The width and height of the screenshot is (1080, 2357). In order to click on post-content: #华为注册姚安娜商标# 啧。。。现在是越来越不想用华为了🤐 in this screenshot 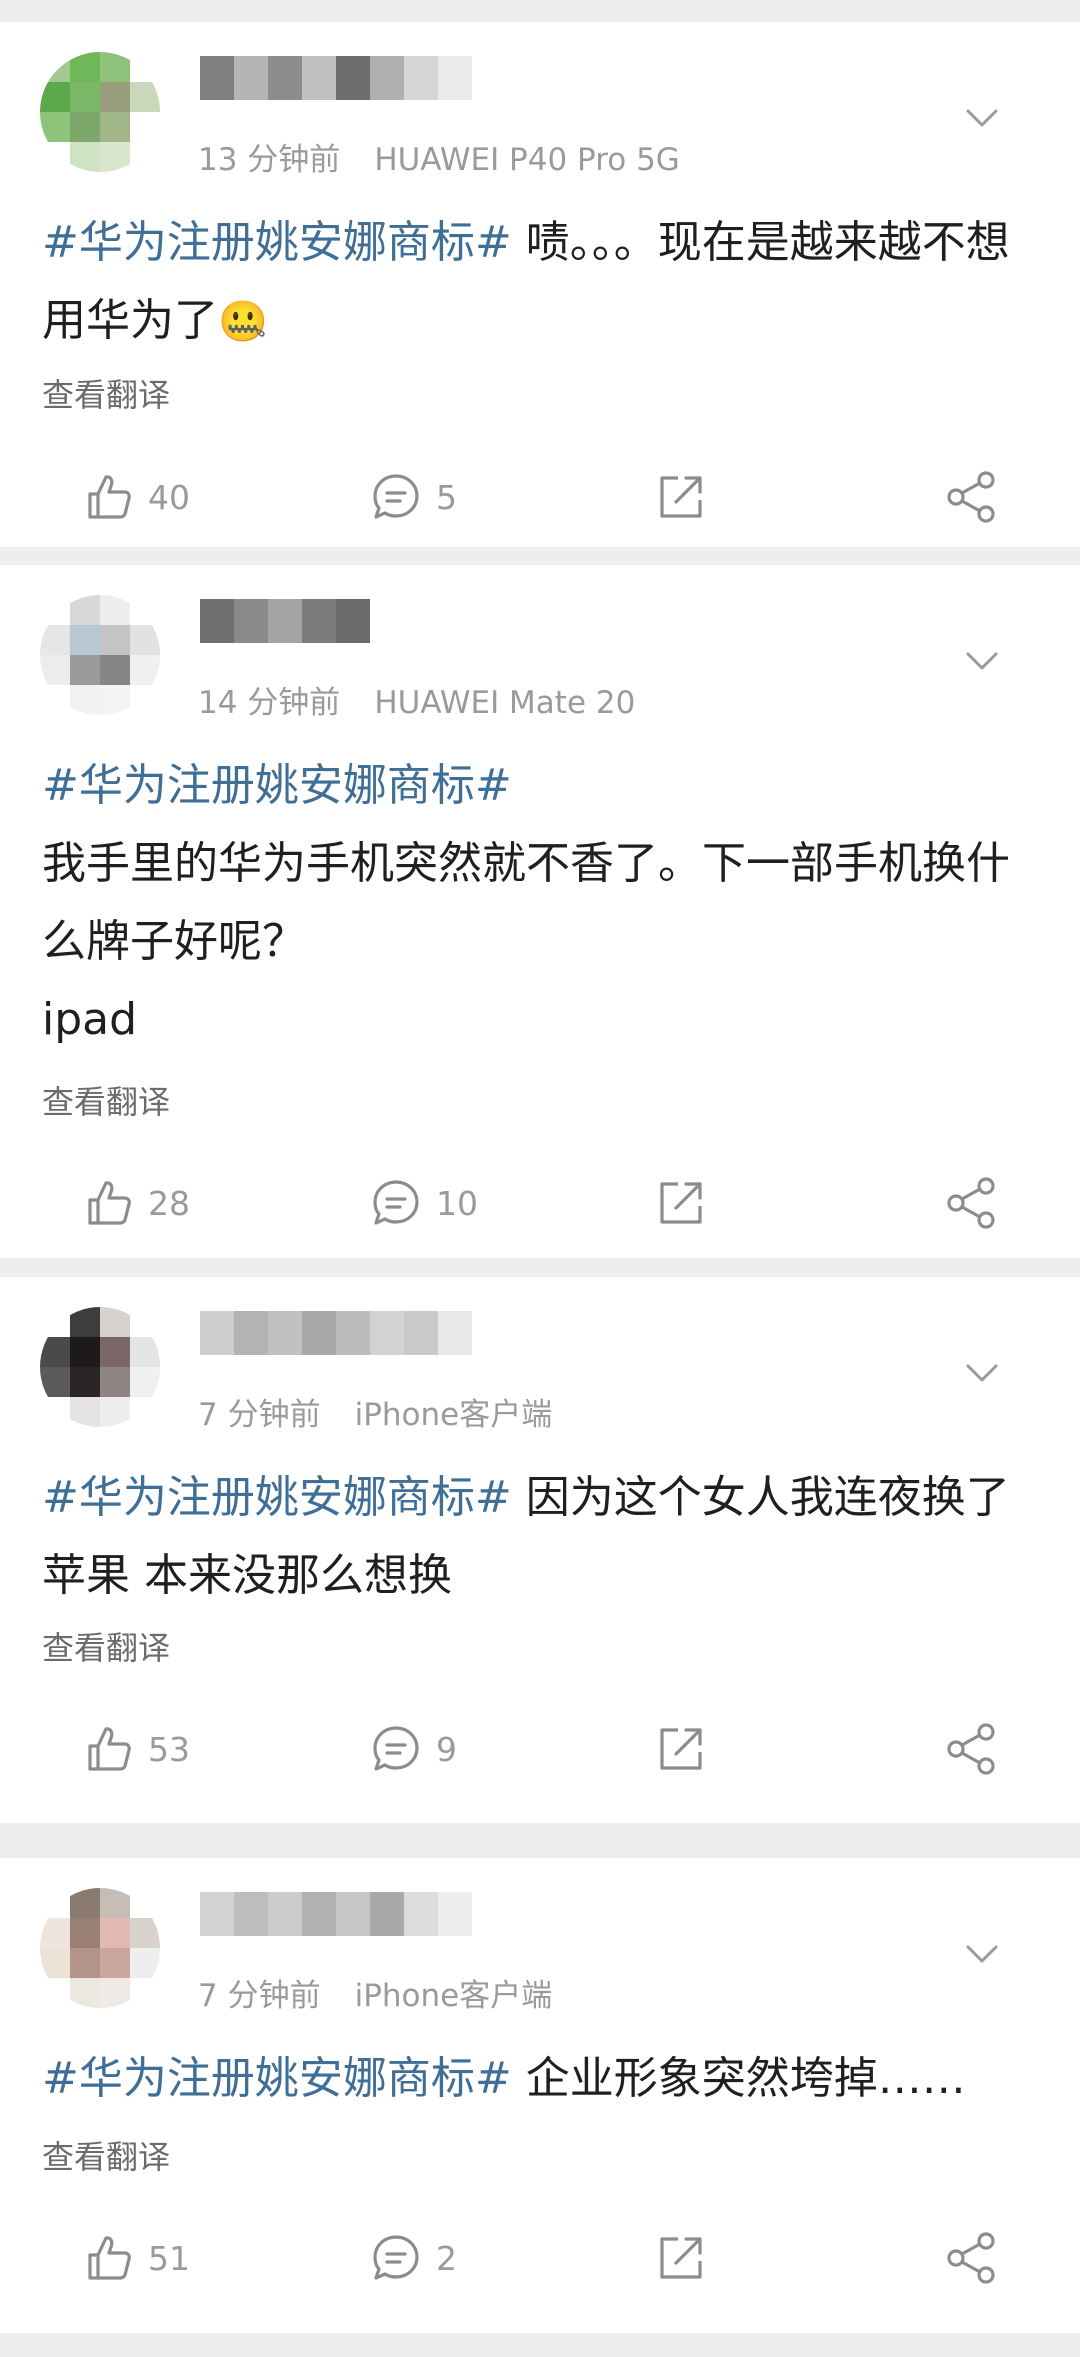, I will do `click(541, 282)`.